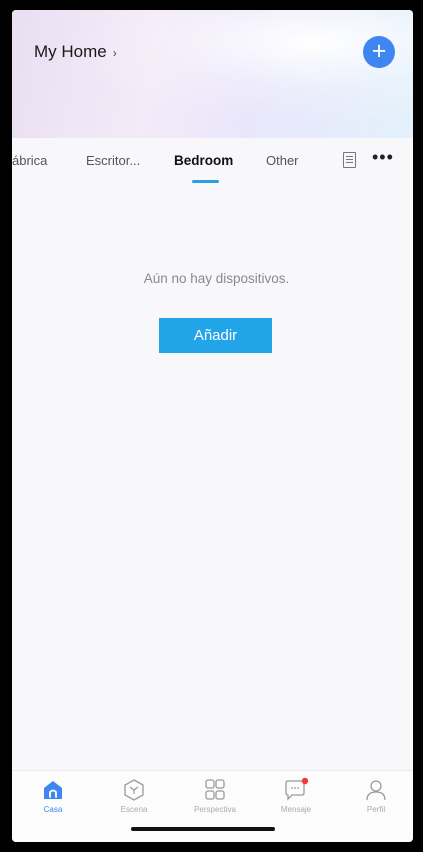 The height and width of the screenshot is (852, 423). I want to click on tab-fabrica: ábrica, so click(29, 160).